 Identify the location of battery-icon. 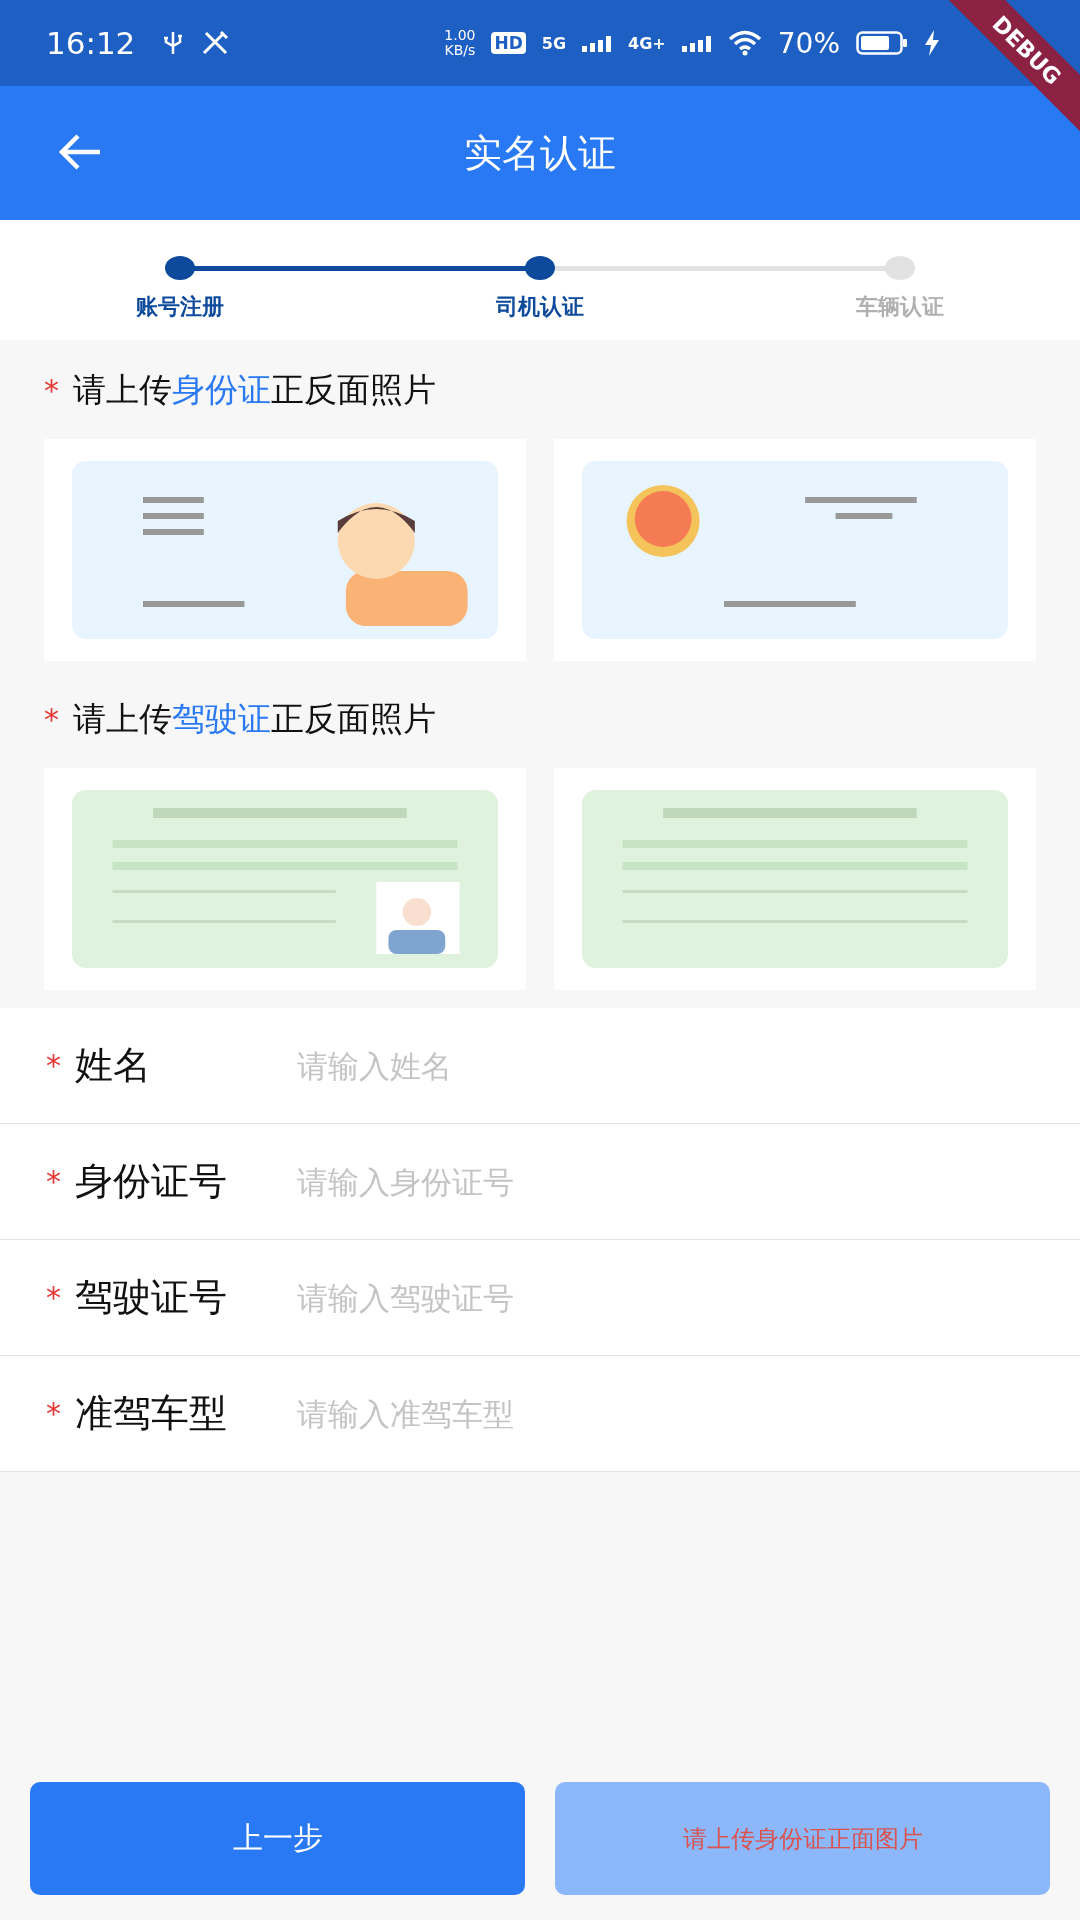
(882, 43).